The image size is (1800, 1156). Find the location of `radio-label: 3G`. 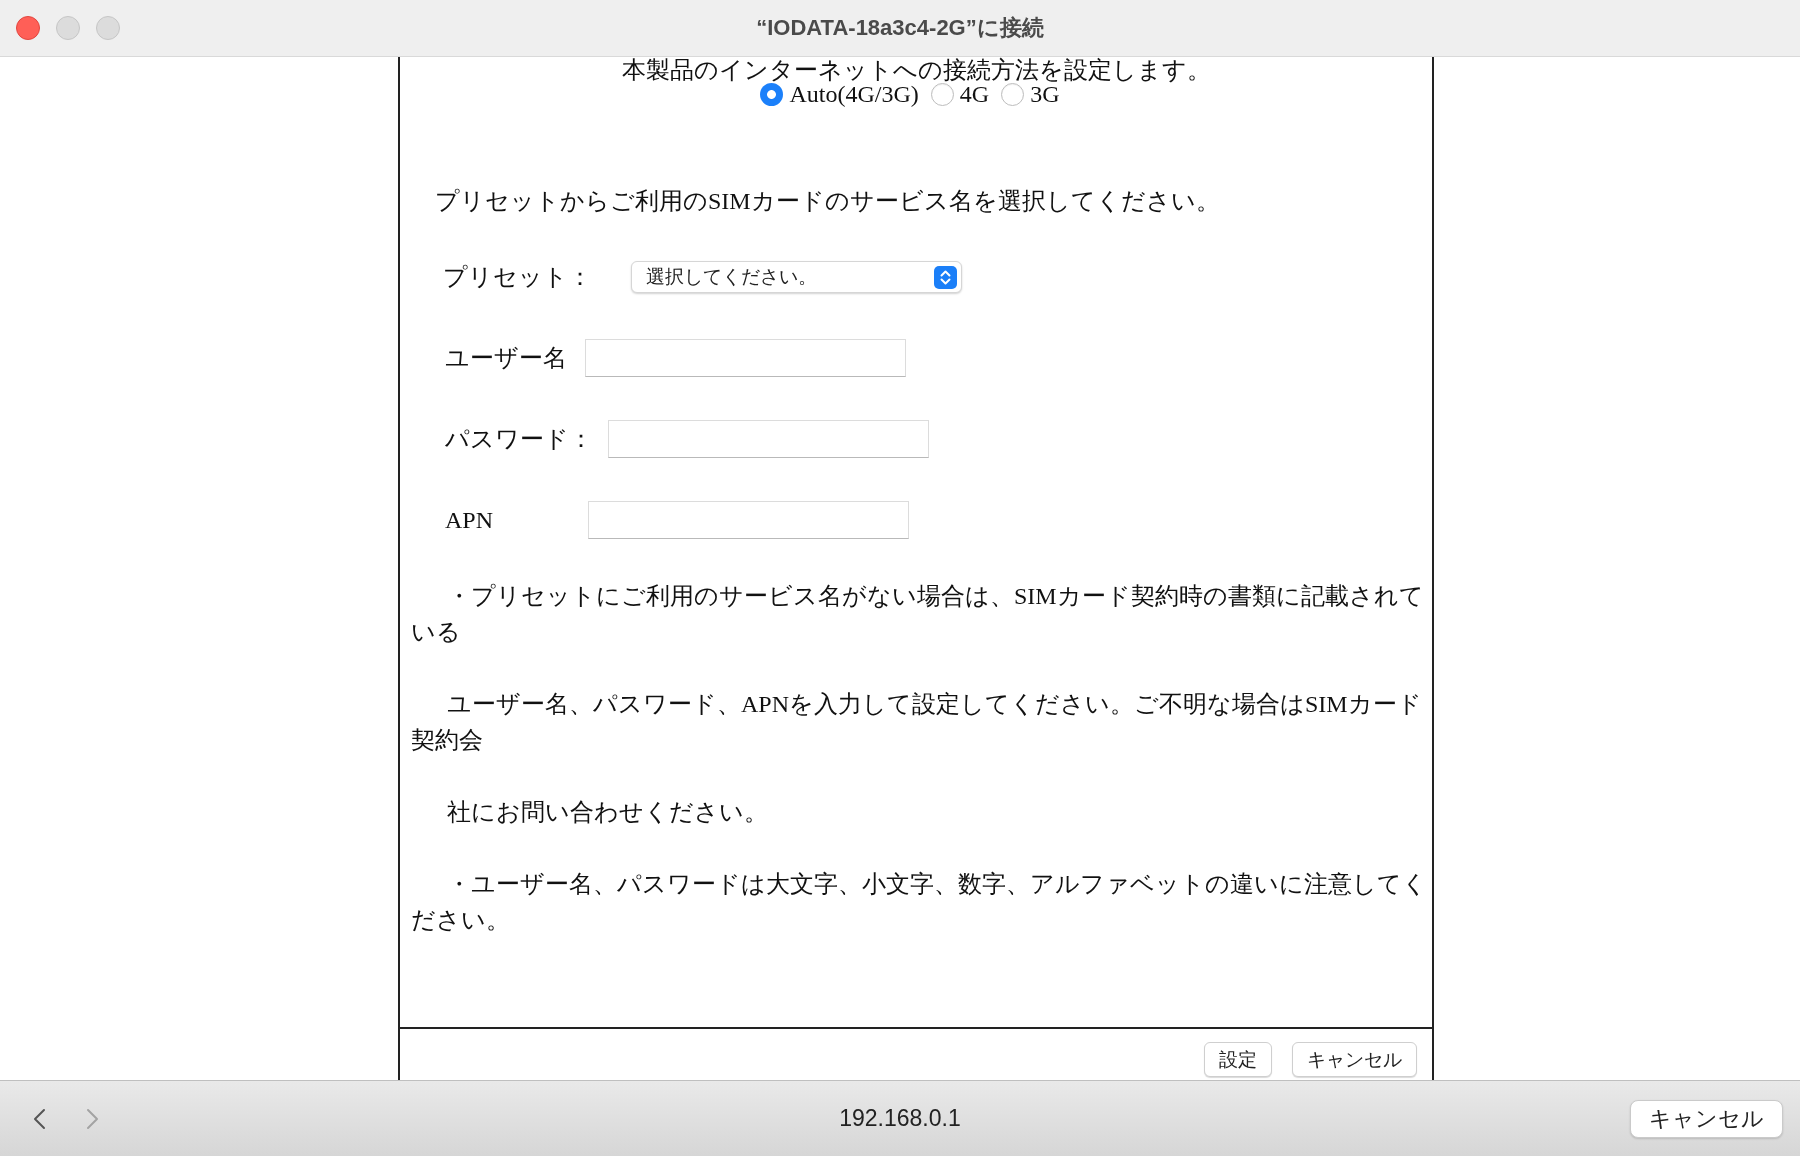

radio-label: 3G is located at coordinates (1045, 94).